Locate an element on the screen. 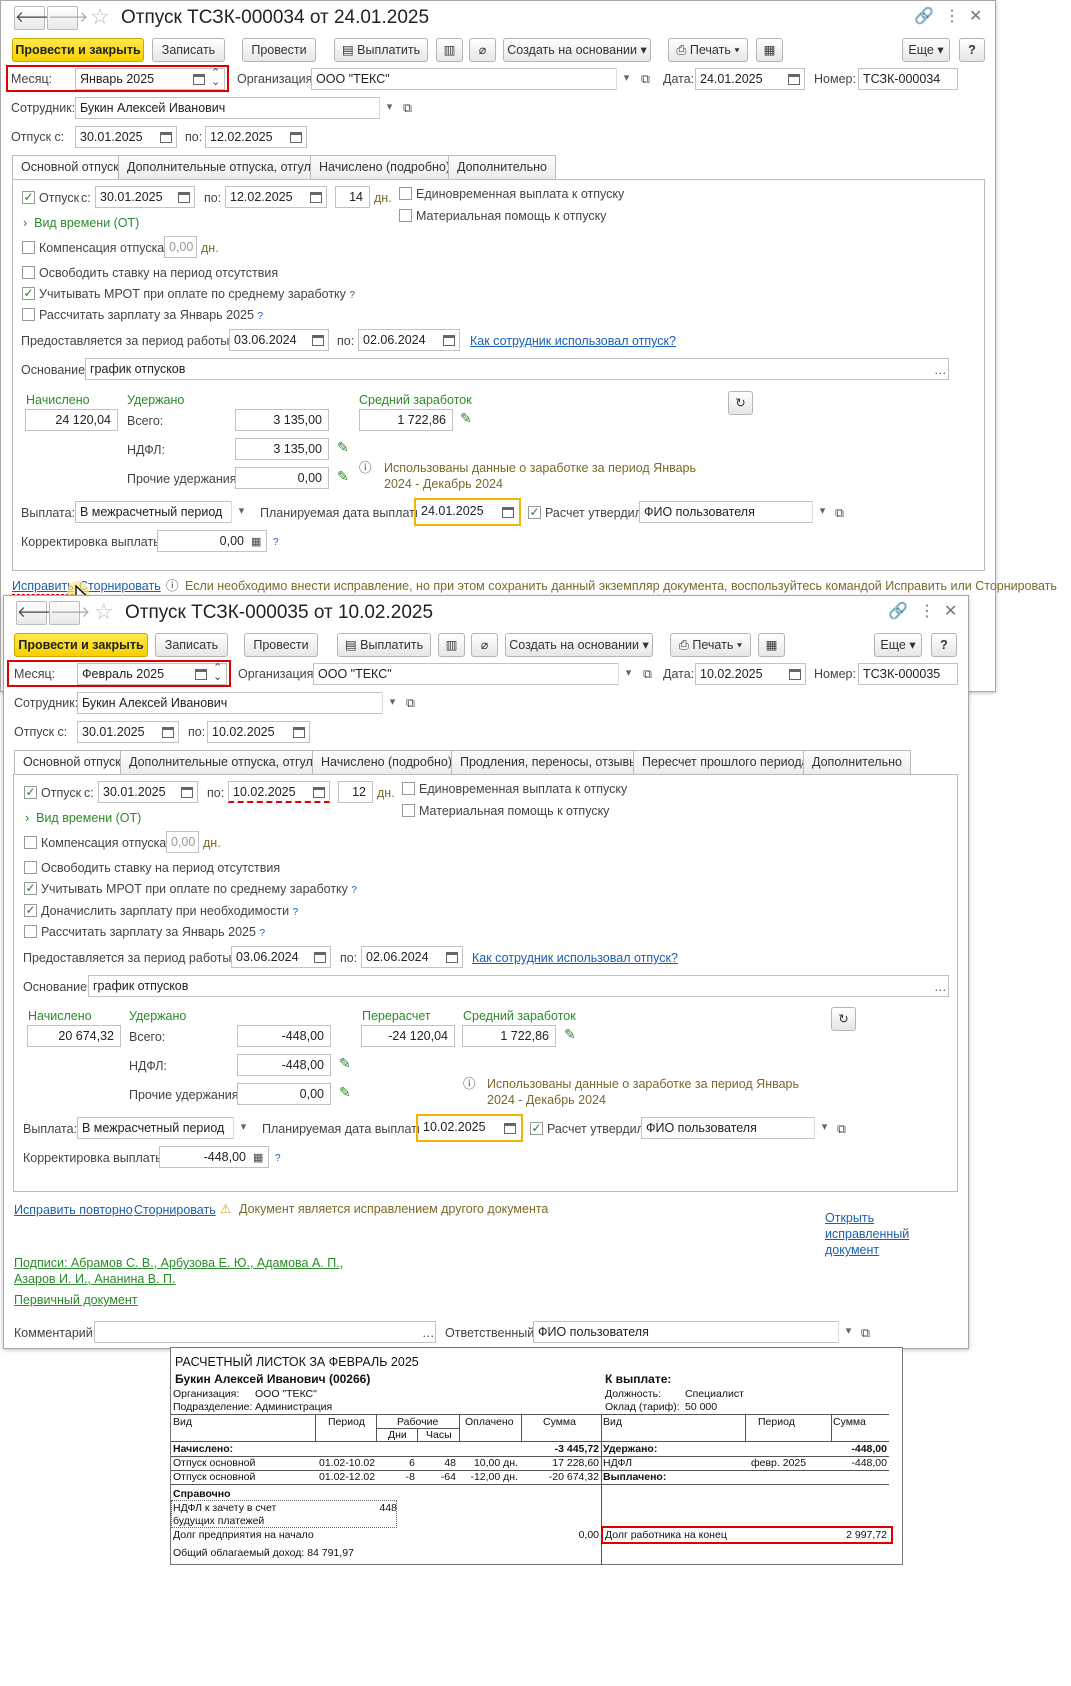  employee-field: Букин Алексей Иванович is located at coordinates (239, 703).